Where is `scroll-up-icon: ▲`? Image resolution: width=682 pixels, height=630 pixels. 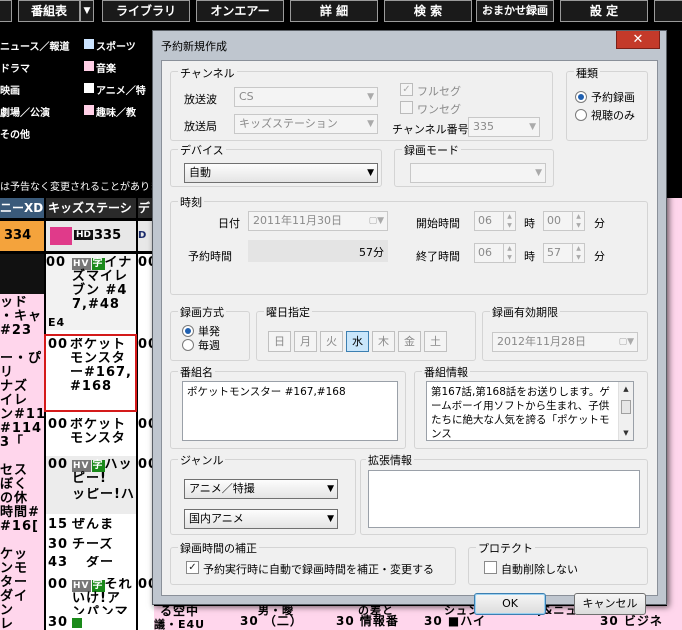 scroll-up-icon: ▲ is located at coordinates (626, 389).